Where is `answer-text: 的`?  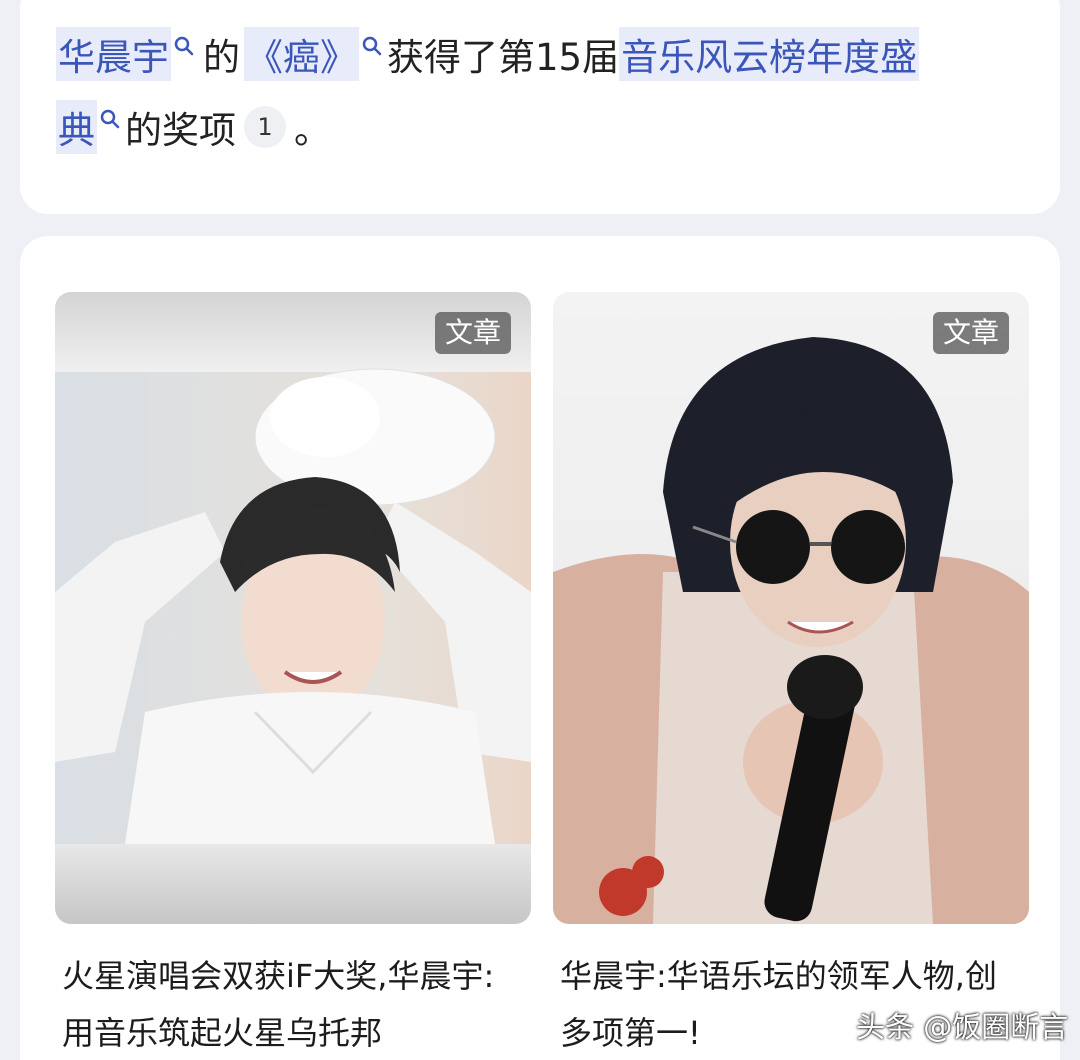
answer-text: 的 is located at coordinates (221, 57).